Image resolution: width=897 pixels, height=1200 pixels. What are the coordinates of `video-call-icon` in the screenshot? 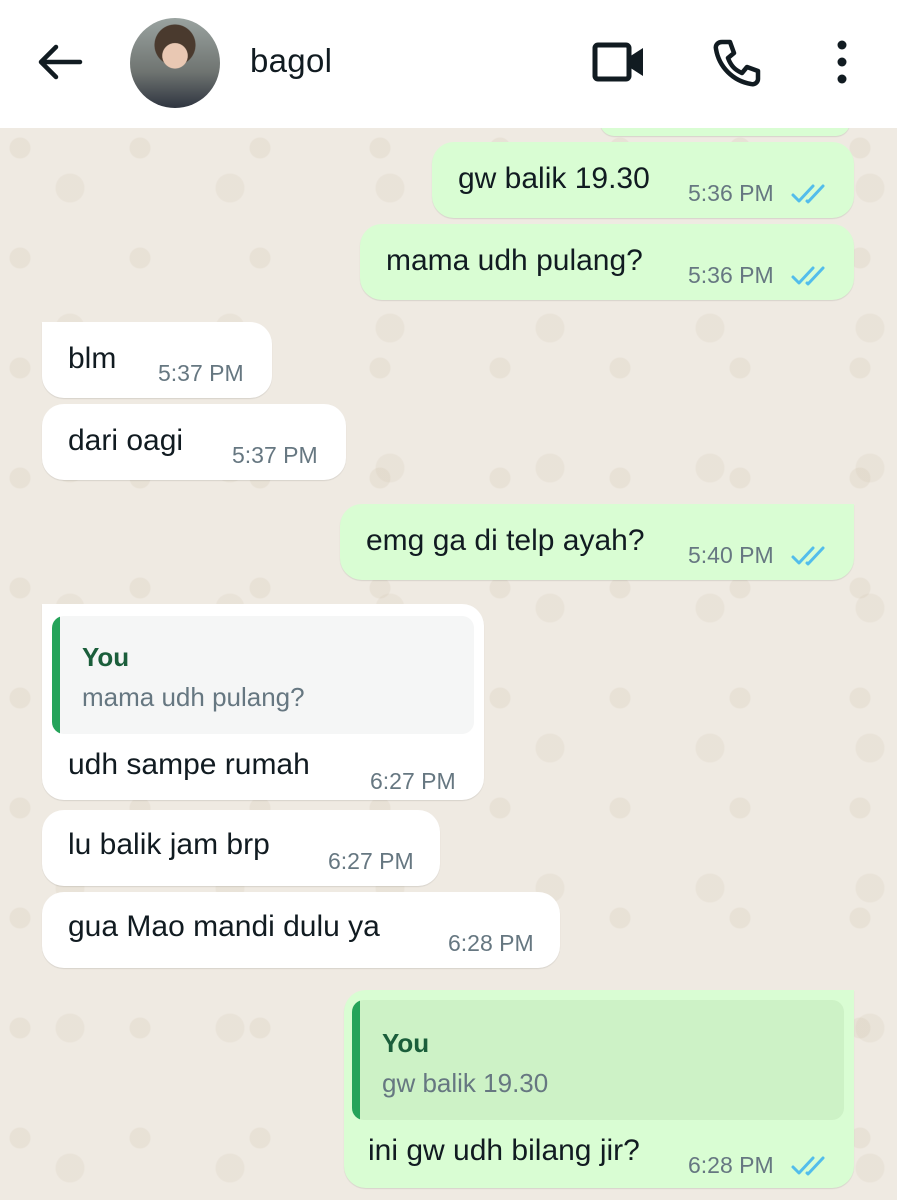 It's located at (619, 62).